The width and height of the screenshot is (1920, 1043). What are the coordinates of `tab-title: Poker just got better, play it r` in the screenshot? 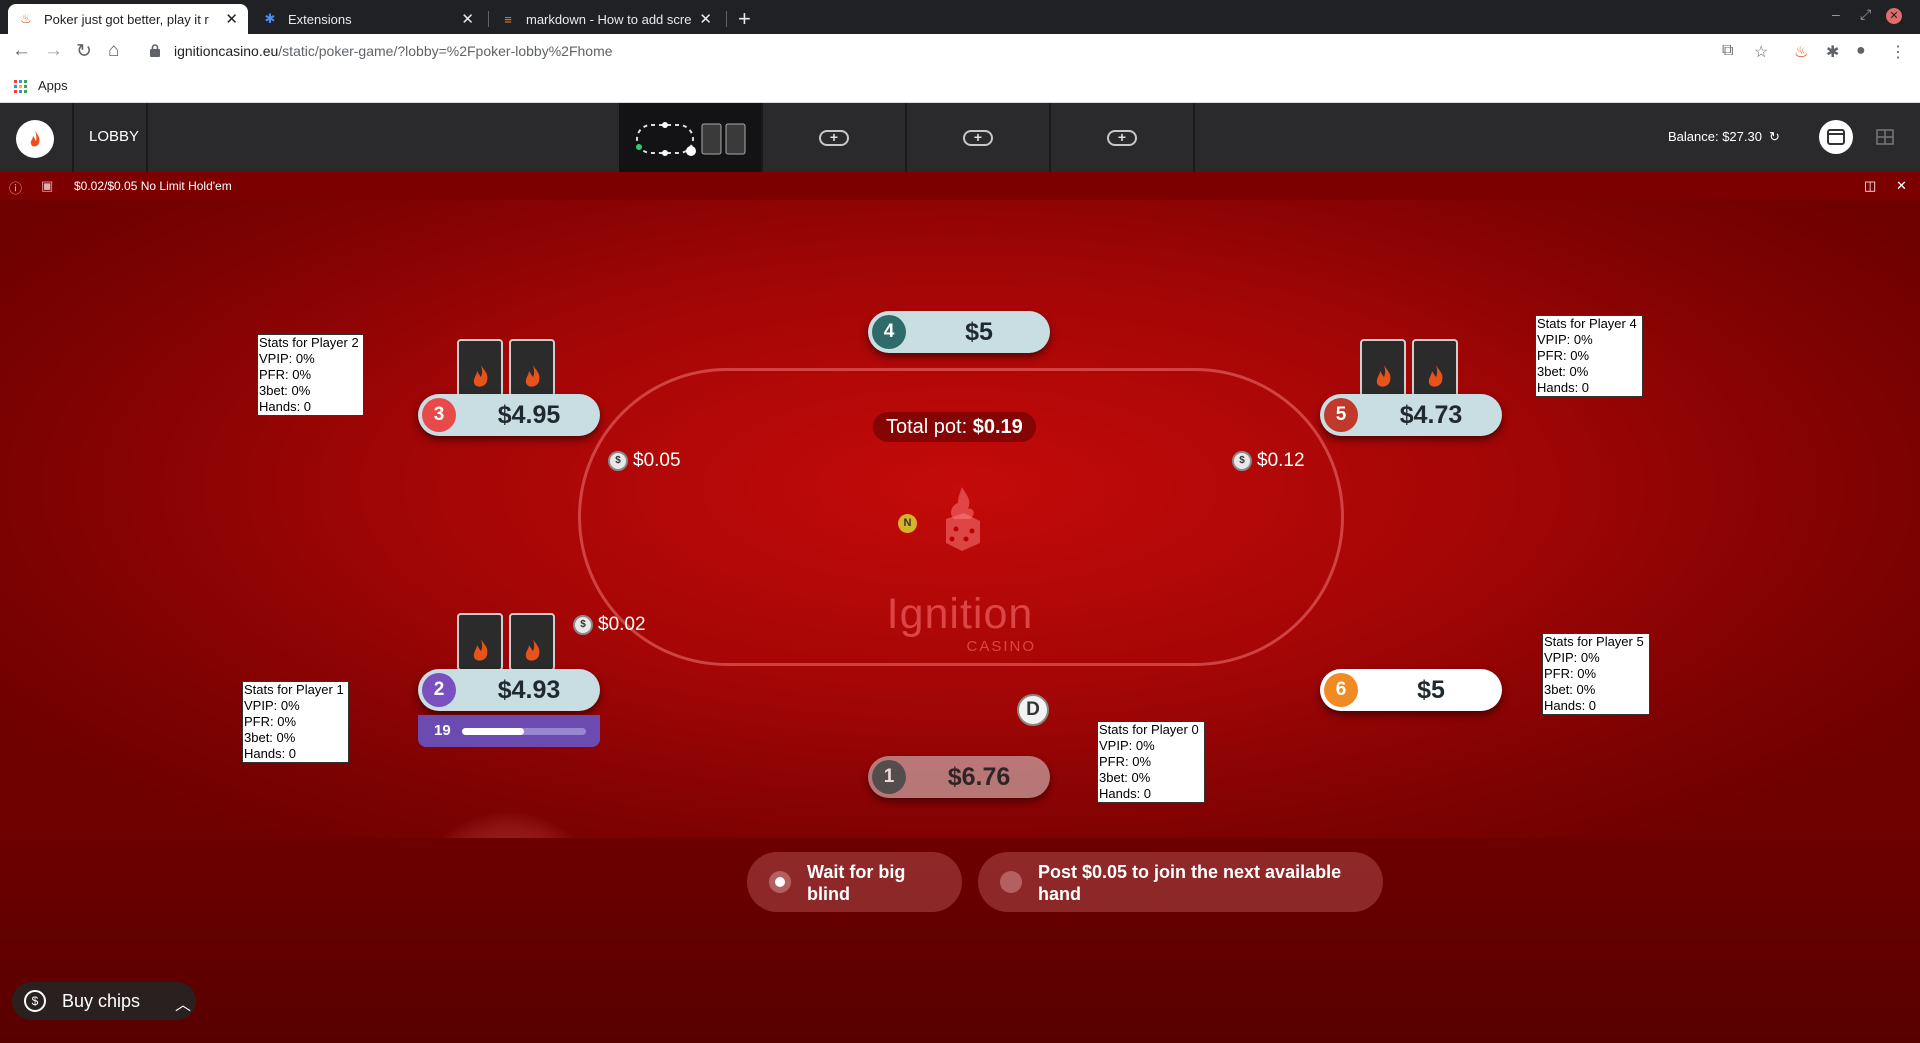 It's located at (126, 19).